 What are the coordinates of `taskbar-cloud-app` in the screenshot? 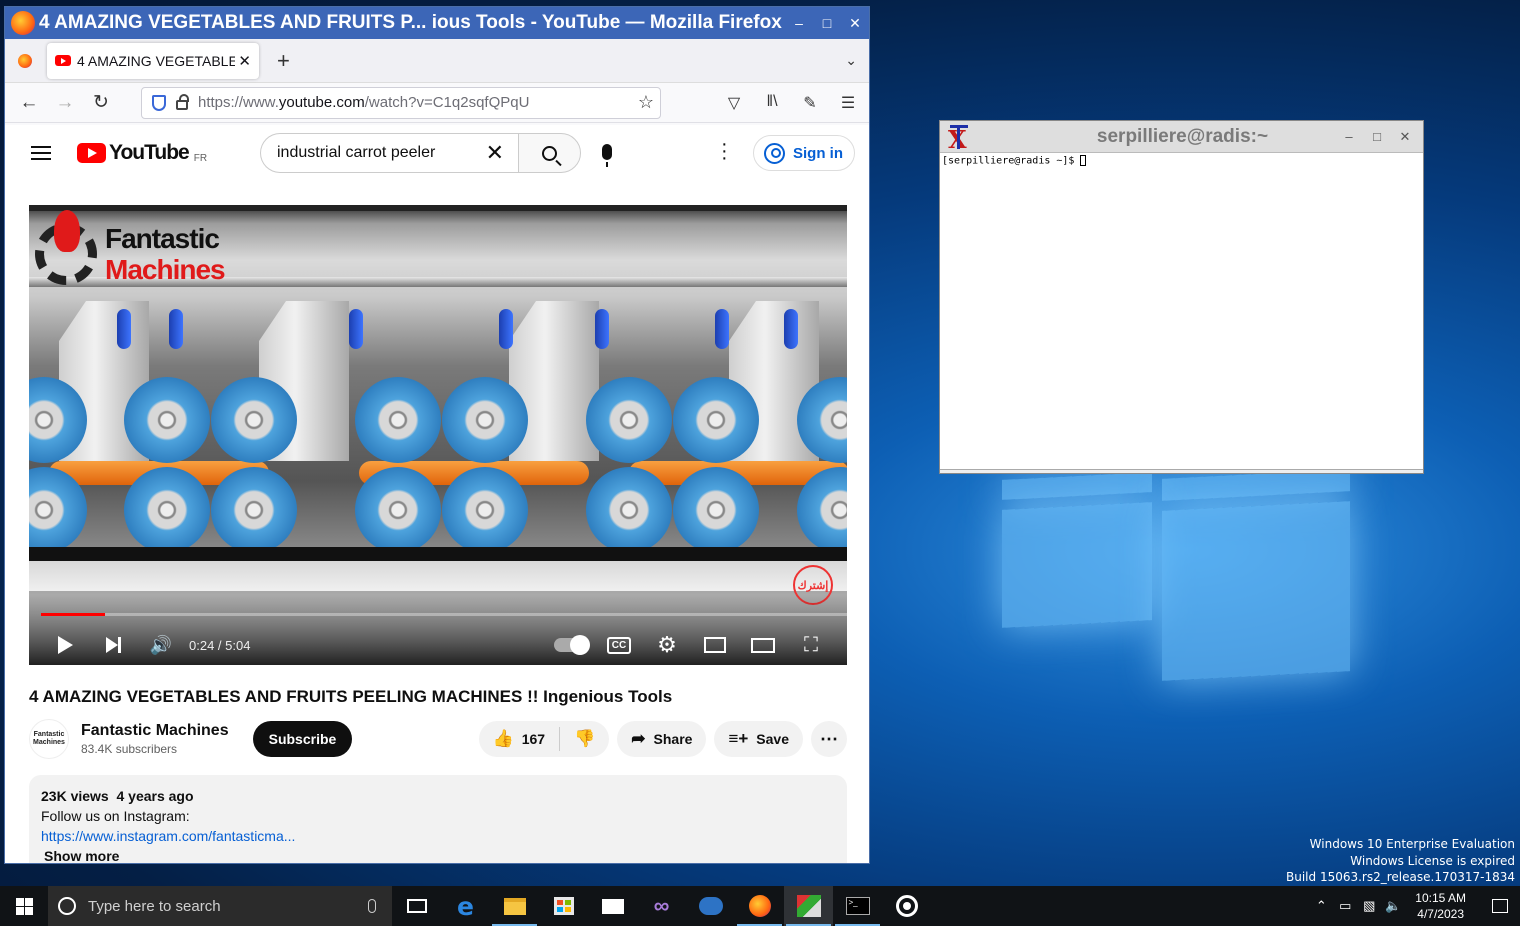 It's located at (710, 906).